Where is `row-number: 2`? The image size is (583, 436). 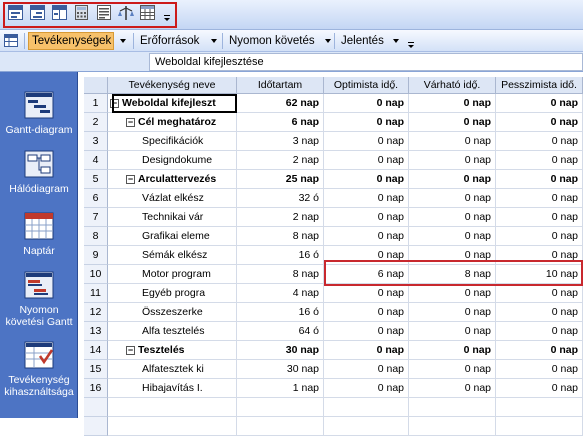
row-number: 2 is located at coordinates (96, 122).